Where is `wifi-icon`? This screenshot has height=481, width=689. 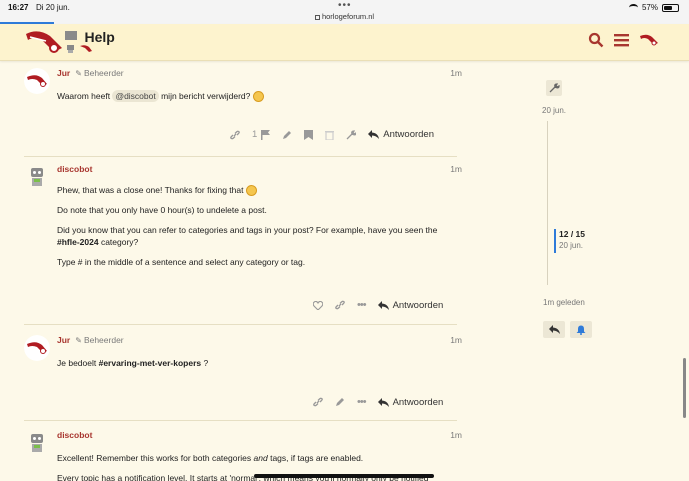
wifi-icon is located at coordinates (633, 7).